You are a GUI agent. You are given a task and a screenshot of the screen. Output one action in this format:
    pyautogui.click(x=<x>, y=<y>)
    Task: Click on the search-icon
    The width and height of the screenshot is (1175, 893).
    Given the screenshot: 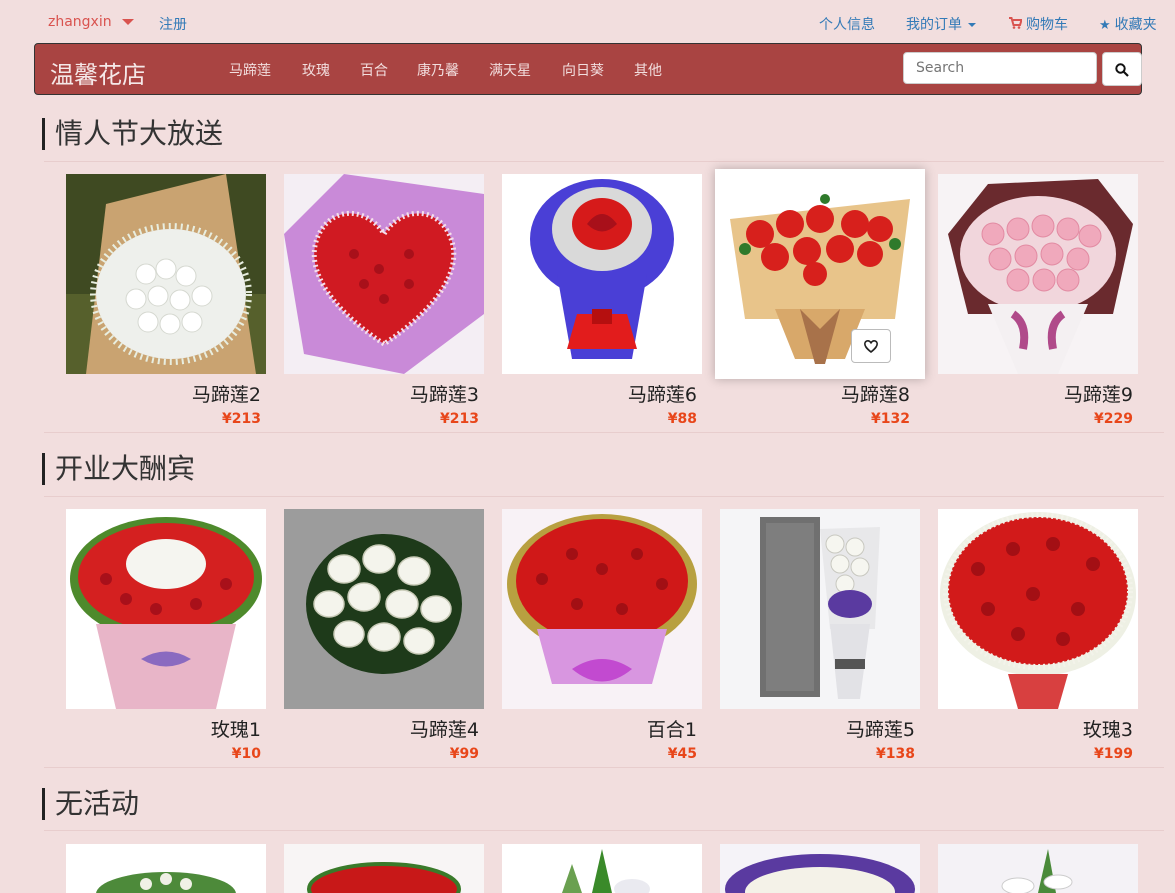 What is the action you would take?
    pyautogui.click(x=1122, y=70)
    